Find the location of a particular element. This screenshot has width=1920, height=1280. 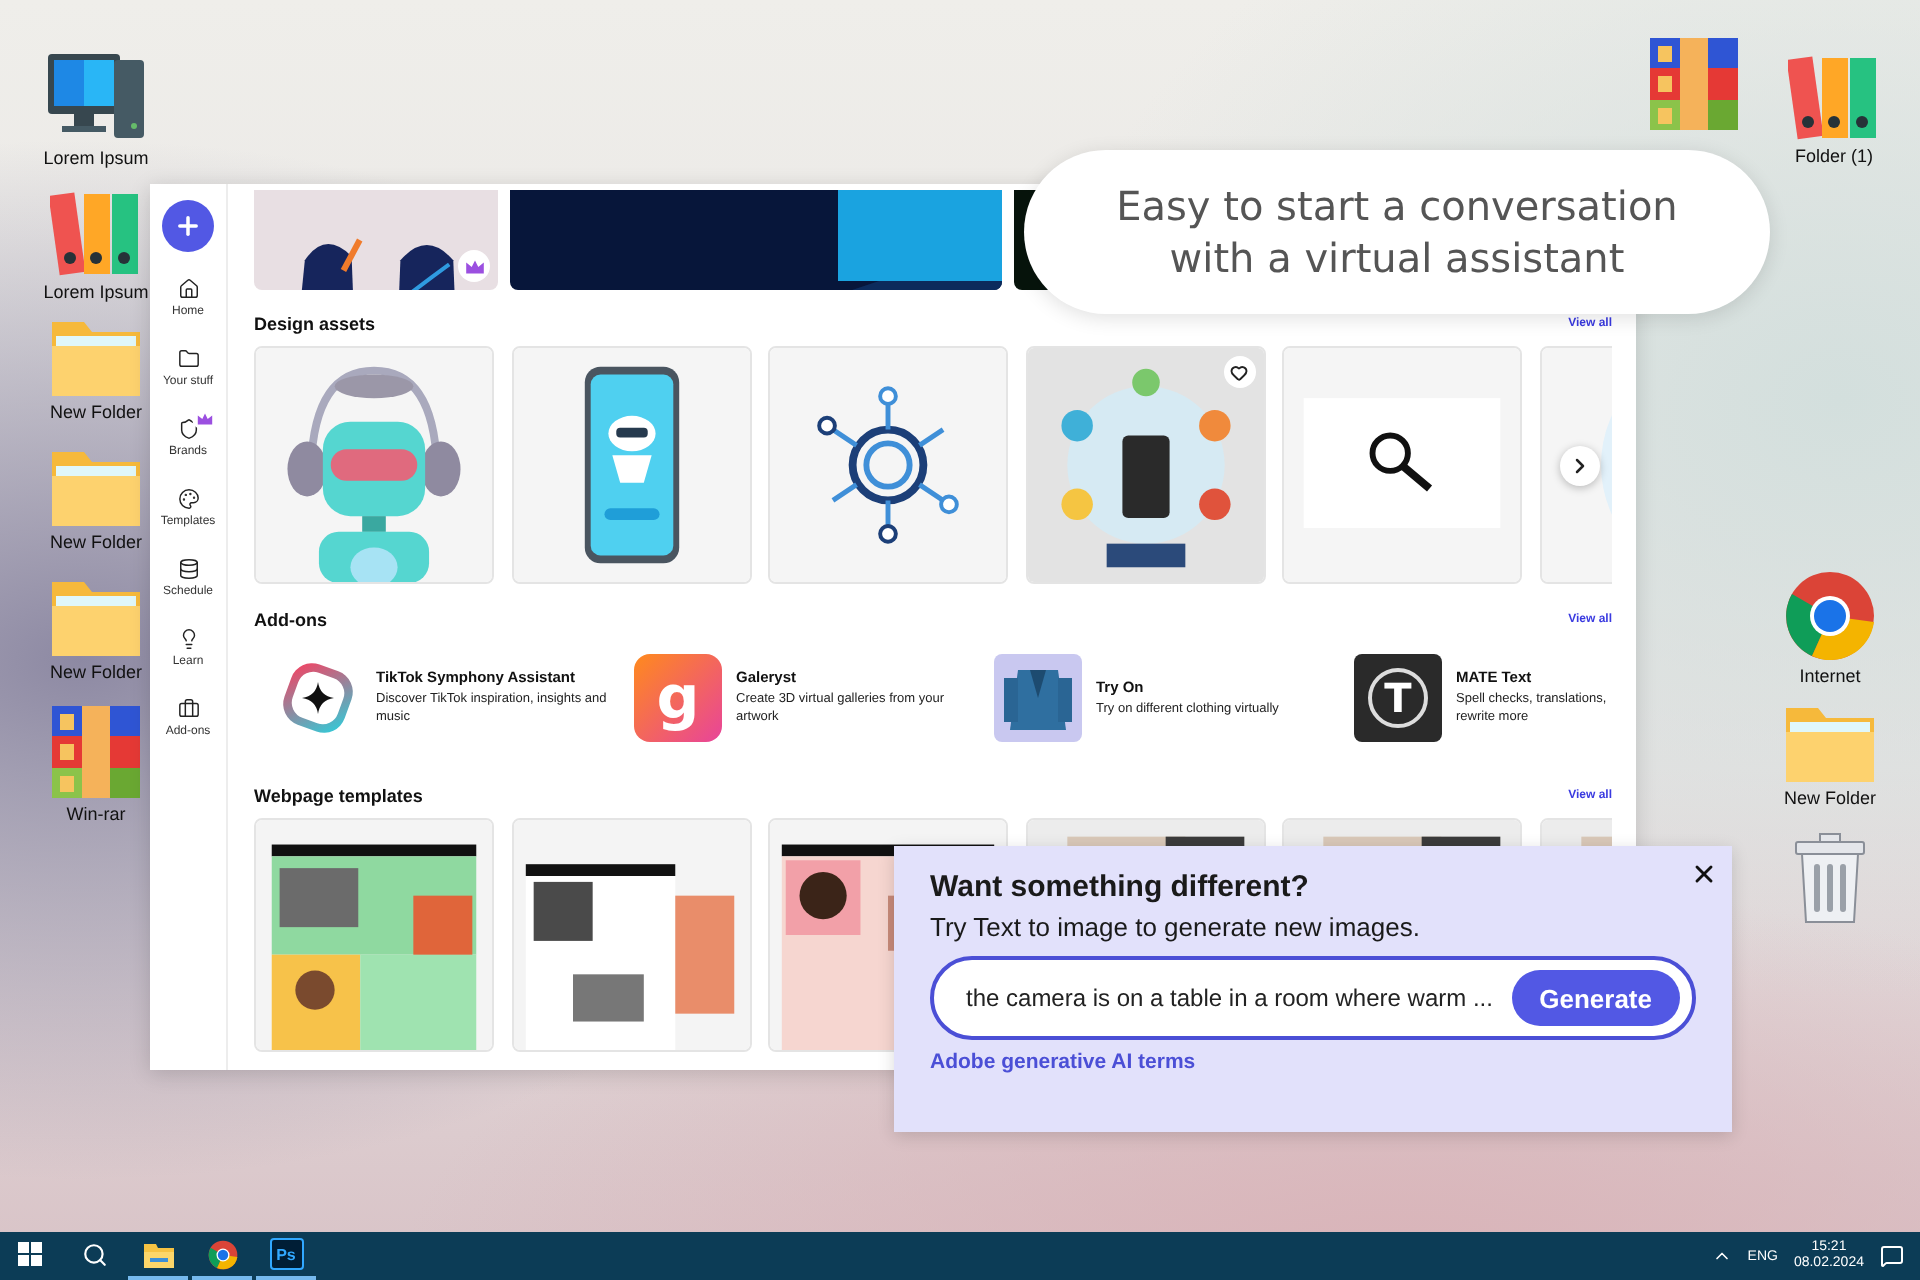

popup-subtitle: Try Text to image to generate new images. is located at coordinates (1176, 927).